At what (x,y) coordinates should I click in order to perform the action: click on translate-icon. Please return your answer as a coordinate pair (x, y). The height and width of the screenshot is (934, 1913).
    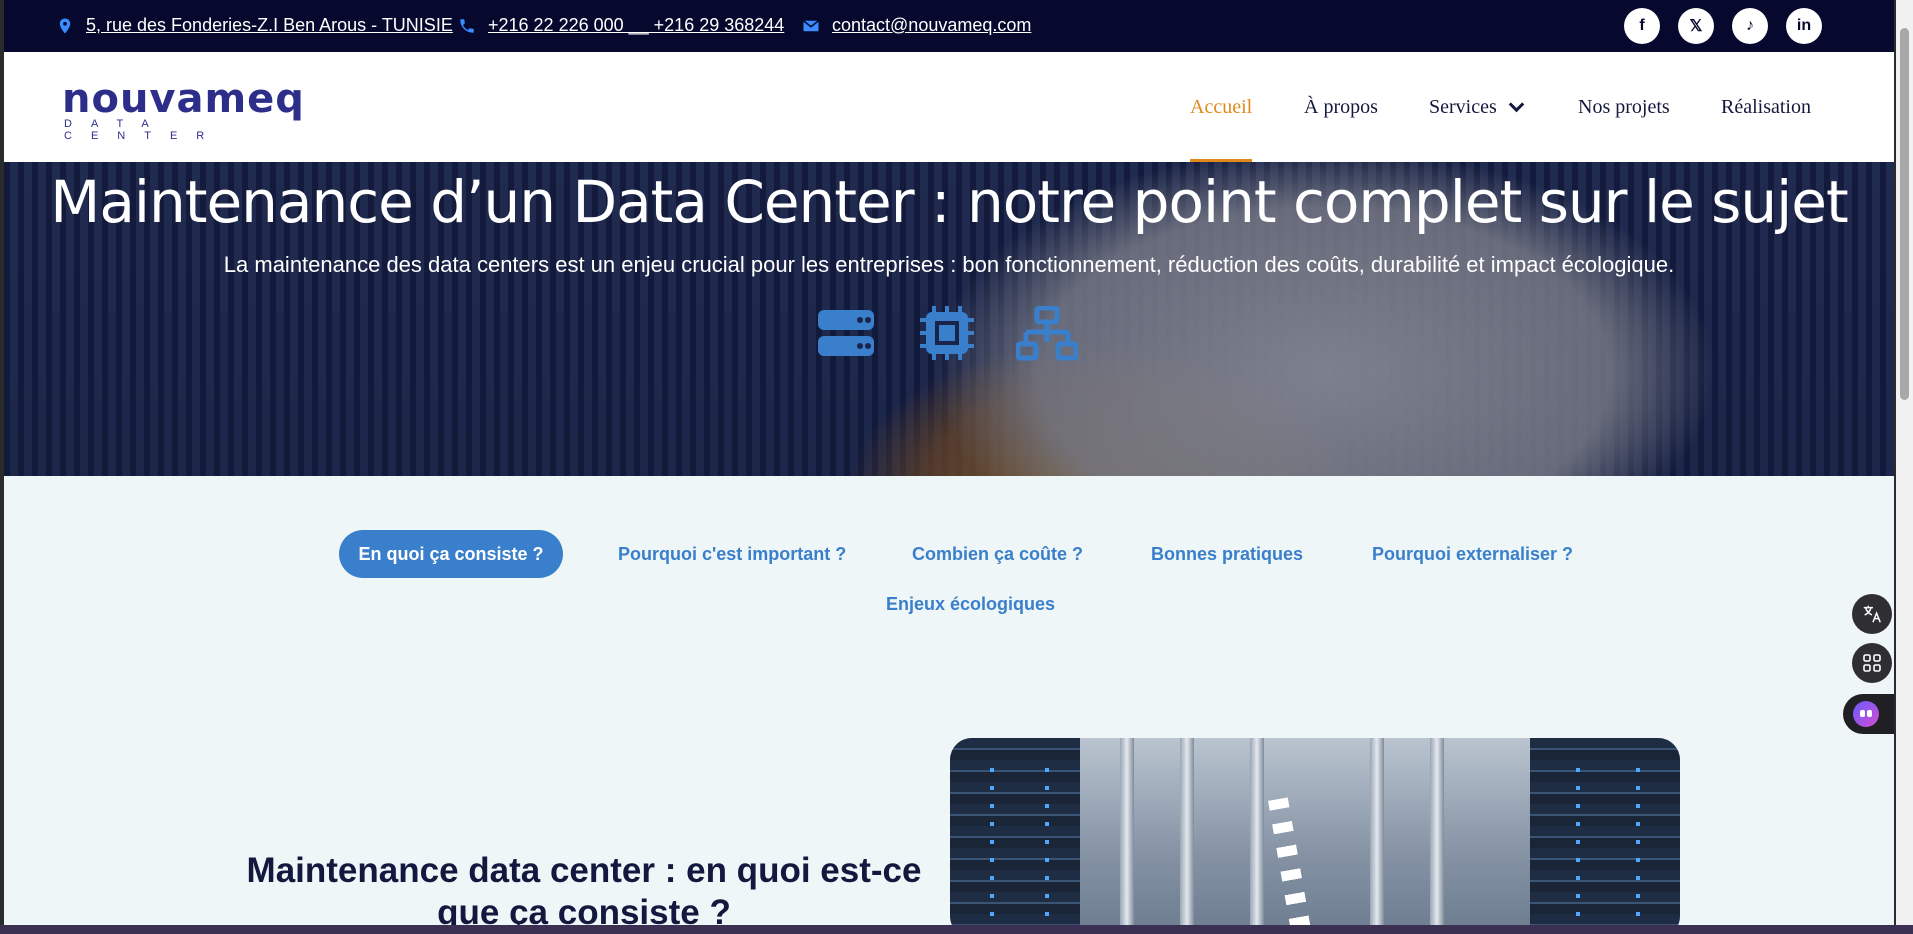
    Looking at the image, I should click on (1872, 614).